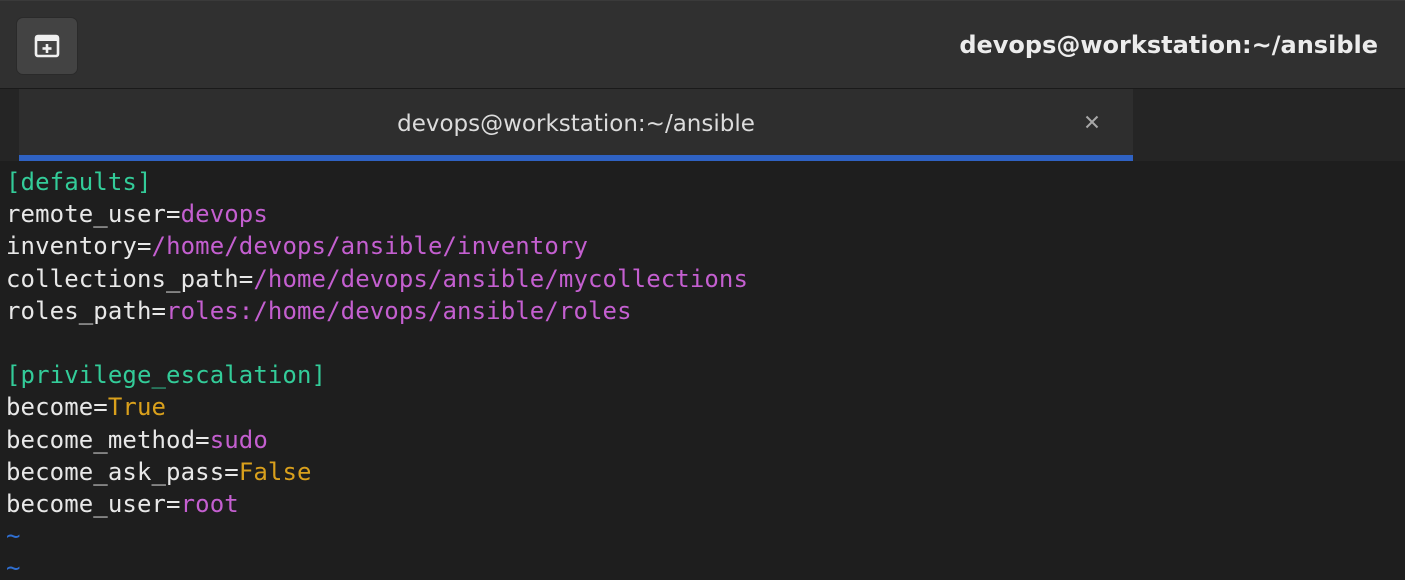 The image size is (1405, 580). Describe the element at coordinates (122, 278) in the screenshot. I see `config-key: collections_path` at that location.